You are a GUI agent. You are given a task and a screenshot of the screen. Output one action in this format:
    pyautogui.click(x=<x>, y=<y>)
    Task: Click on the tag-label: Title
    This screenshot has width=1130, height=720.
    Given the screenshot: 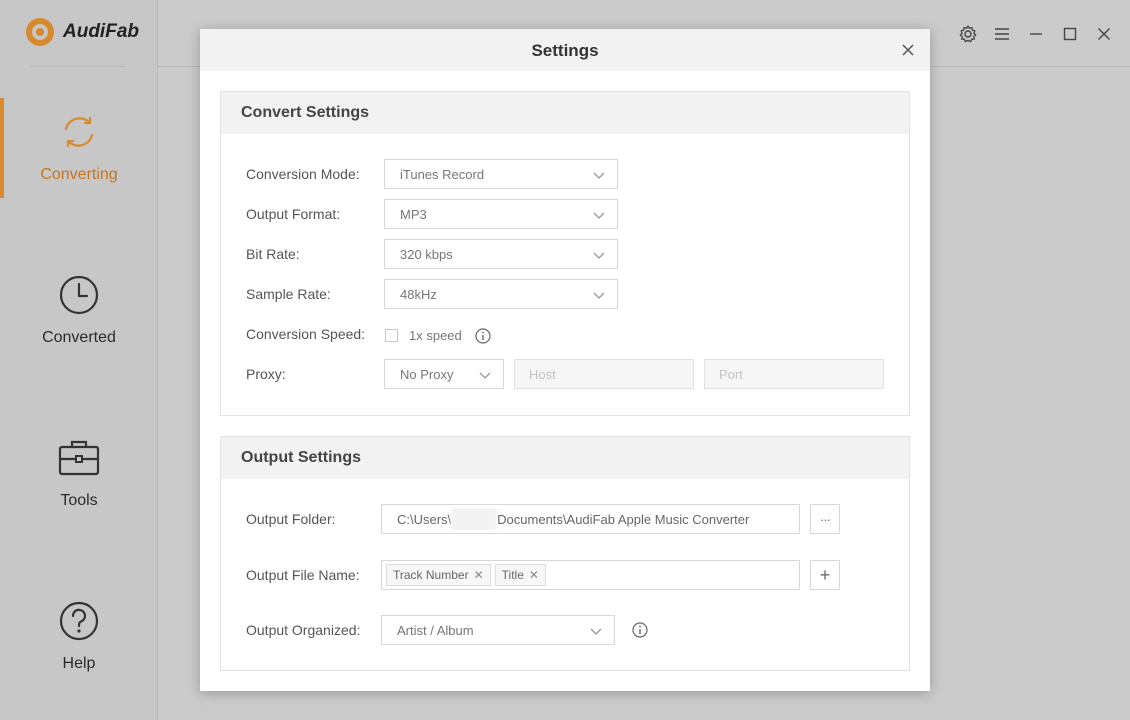 What is the action you would take?
    pyautogui.click(x=512, y=575)
    